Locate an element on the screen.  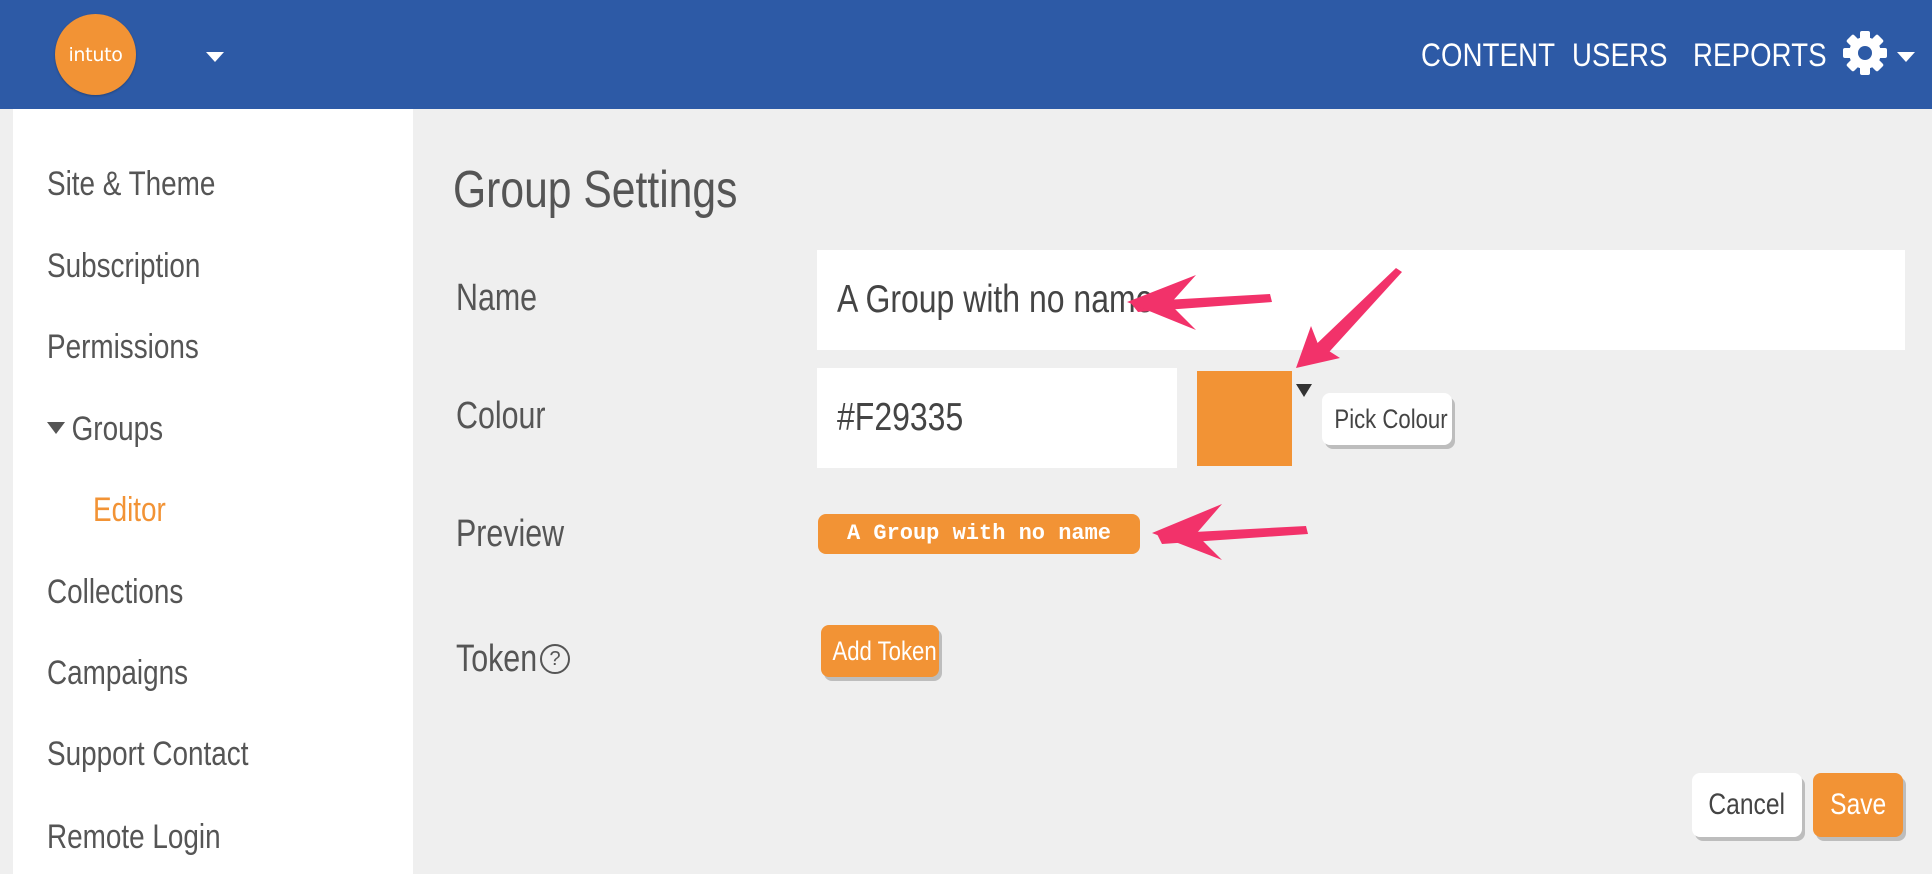
nav-users: USERS is located at coordinates (1620, 55).